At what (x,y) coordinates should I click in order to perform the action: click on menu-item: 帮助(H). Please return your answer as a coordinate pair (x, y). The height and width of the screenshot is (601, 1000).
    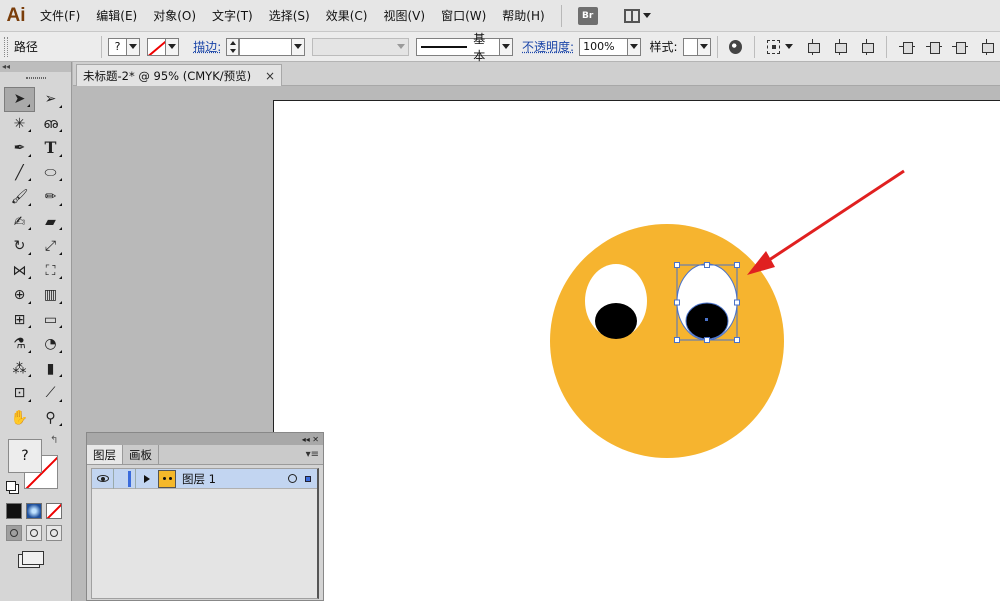
    Looking at the image, I should click on (523, 16).